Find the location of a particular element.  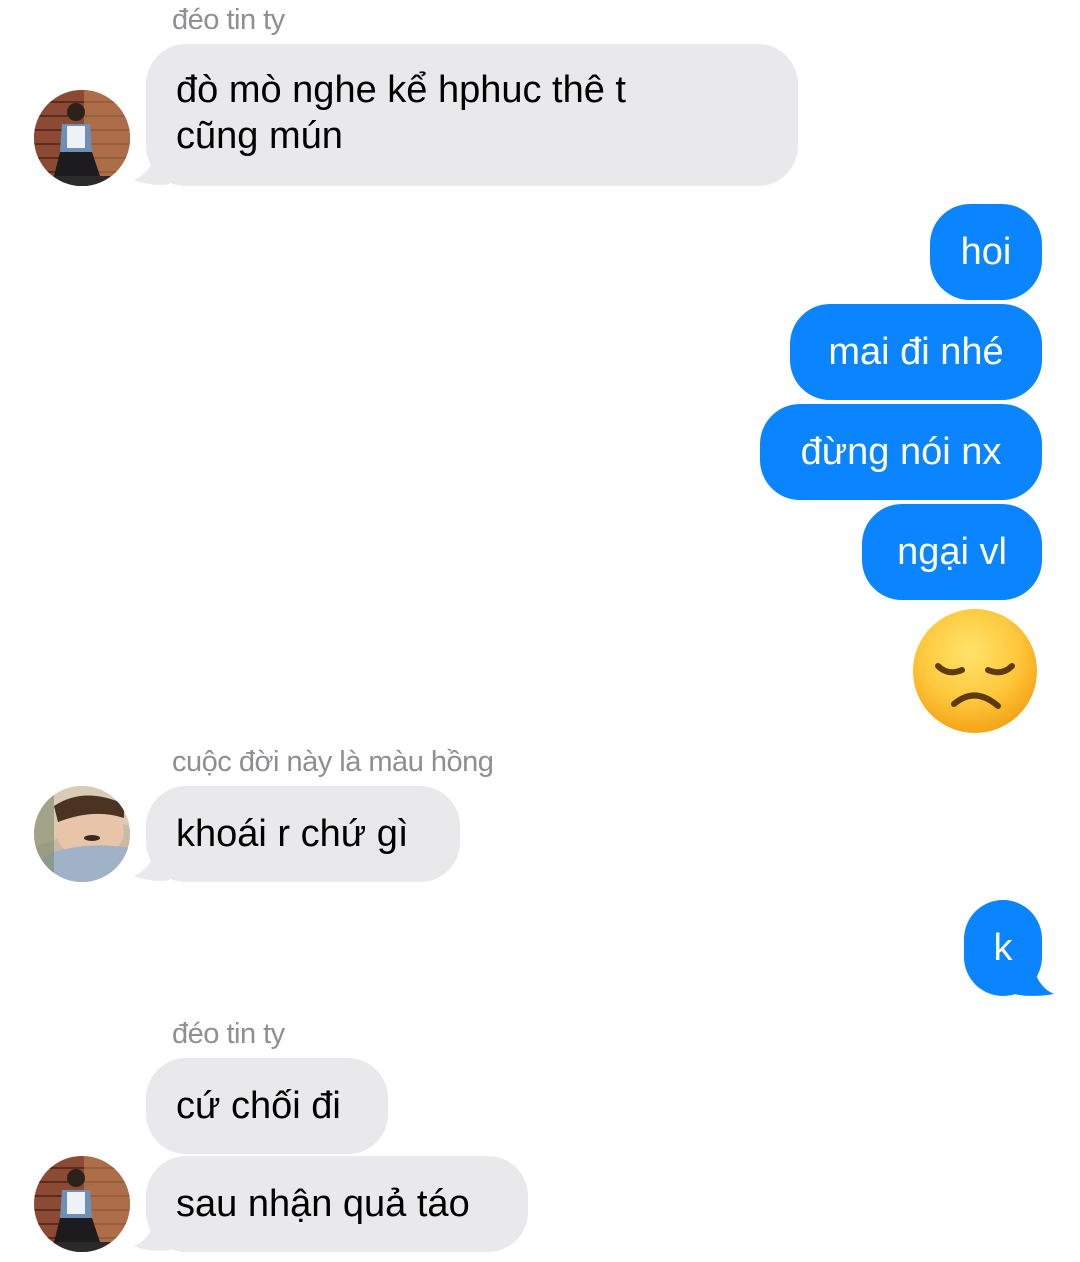

message-bubble-incoming: sau nhận quả táo is located at coordinates (337, 1204).